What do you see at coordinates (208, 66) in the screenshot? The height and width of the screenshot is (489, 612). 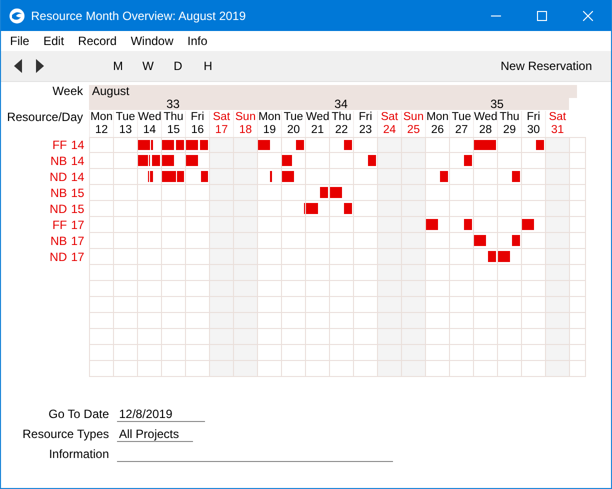 I see `view-button: H` at bounding box center [208, 66].